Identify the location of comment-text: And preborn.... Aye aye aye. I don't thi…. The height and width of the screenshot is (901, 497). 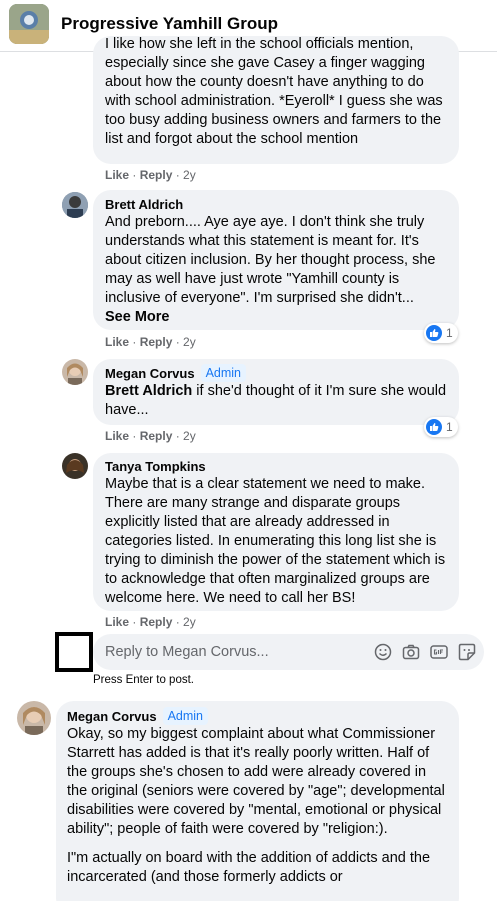
(270, 260).